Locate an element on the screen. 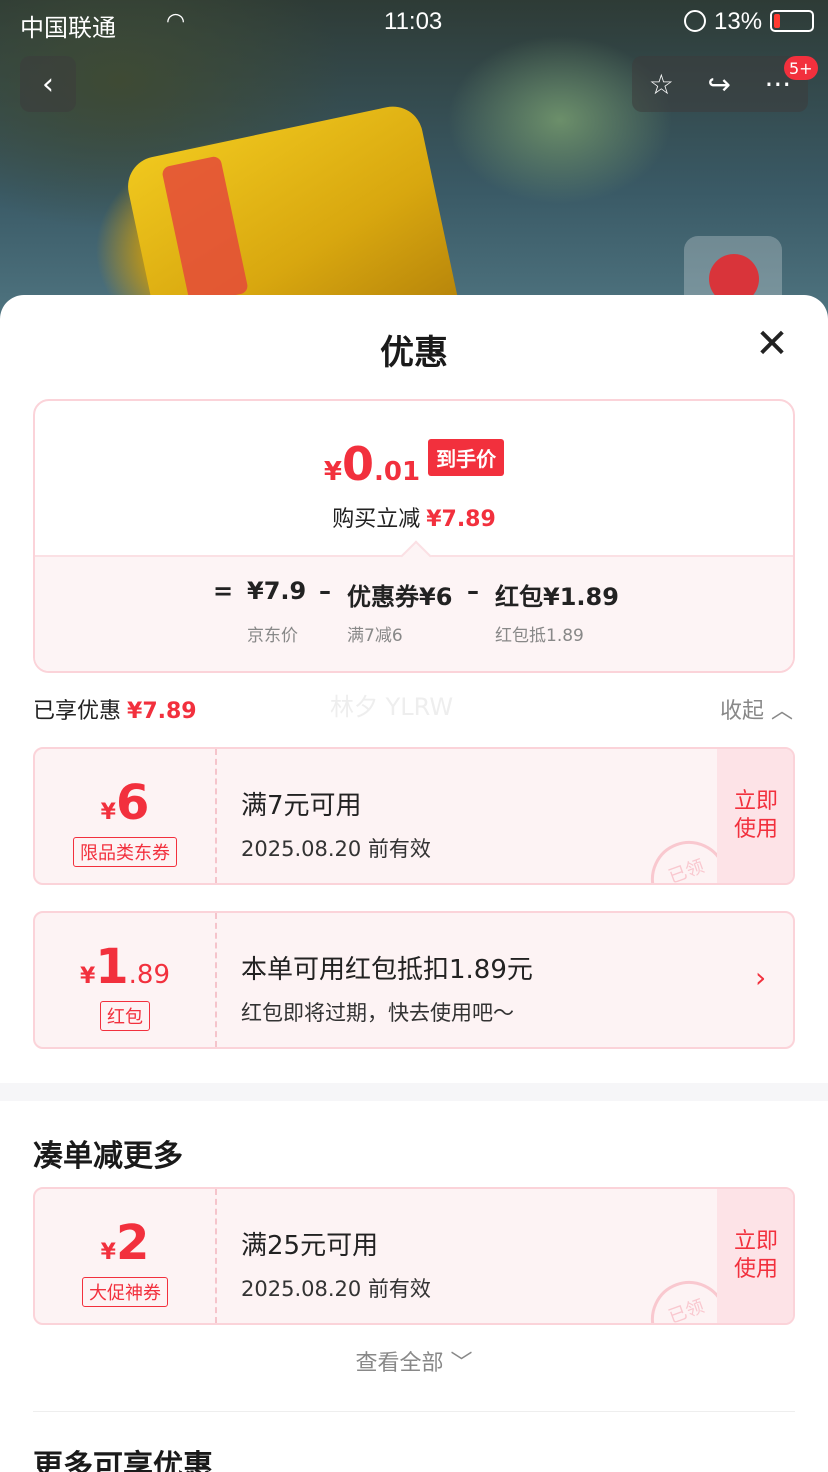  nav-action-group: ☆ ↪ ··· is located at coordinates (720, 84).